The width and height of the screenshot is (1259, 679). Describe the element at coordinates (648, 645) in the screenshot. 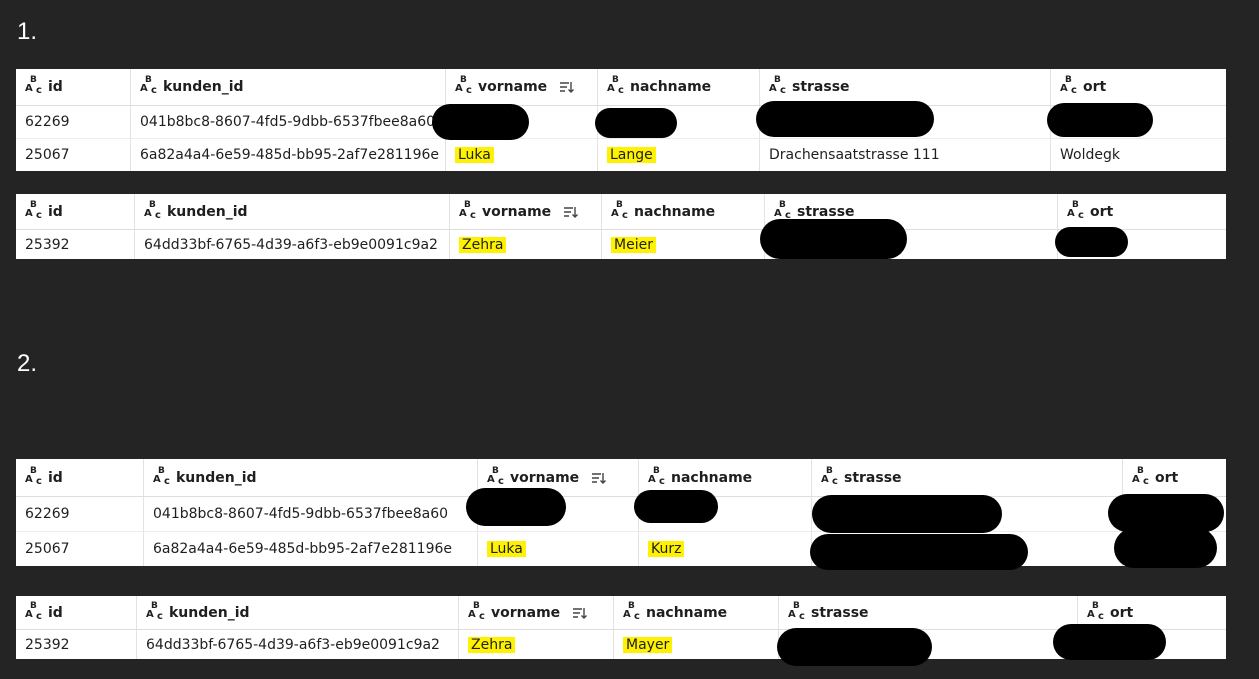

I see `highlighted-value: Mayer` at that location.